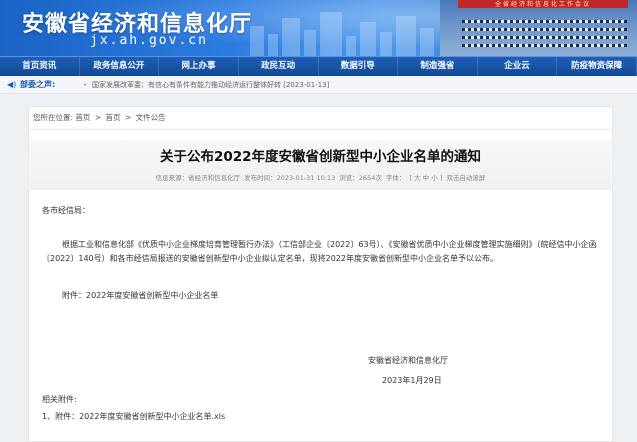 The height and width of the screenshot is (442, 637). I want to click on breadcrumb: 您所在位置: 首页 > 首页 > 文件公告, so click(99, 117).